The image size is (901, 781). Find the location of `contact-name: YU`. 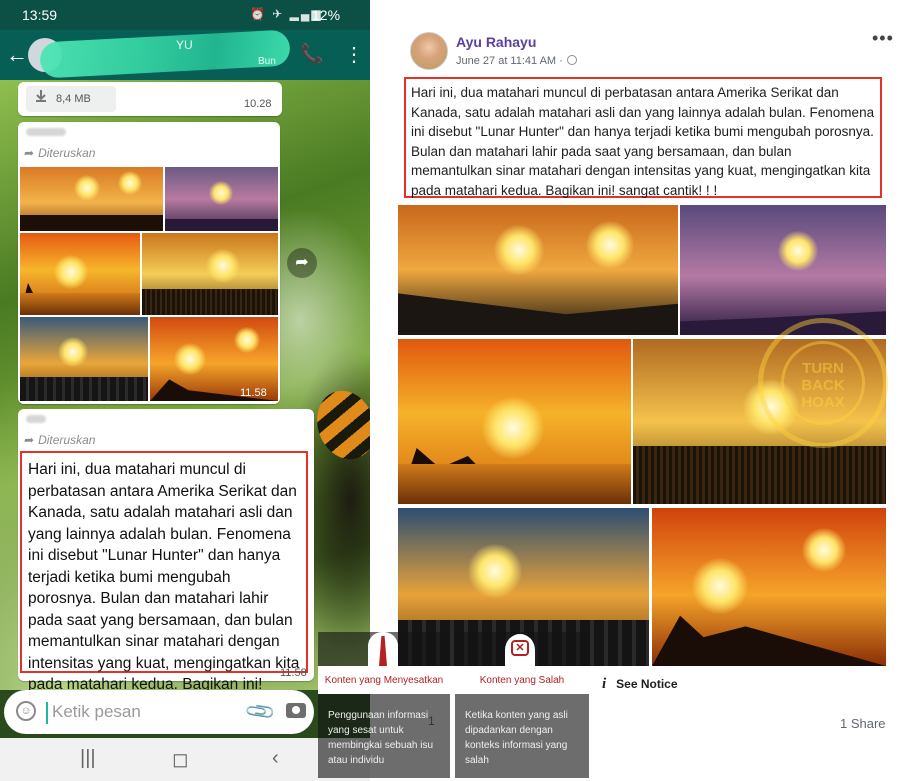

contact-name: YU is located at coordinates (184, 45).